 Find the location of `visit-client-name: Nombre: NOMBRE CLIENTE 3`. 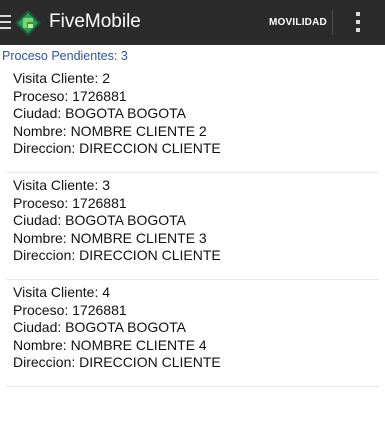

visit-client-name: Nombre: NOMBRE CLIENTE 3 is located at coordinates (110, 237).